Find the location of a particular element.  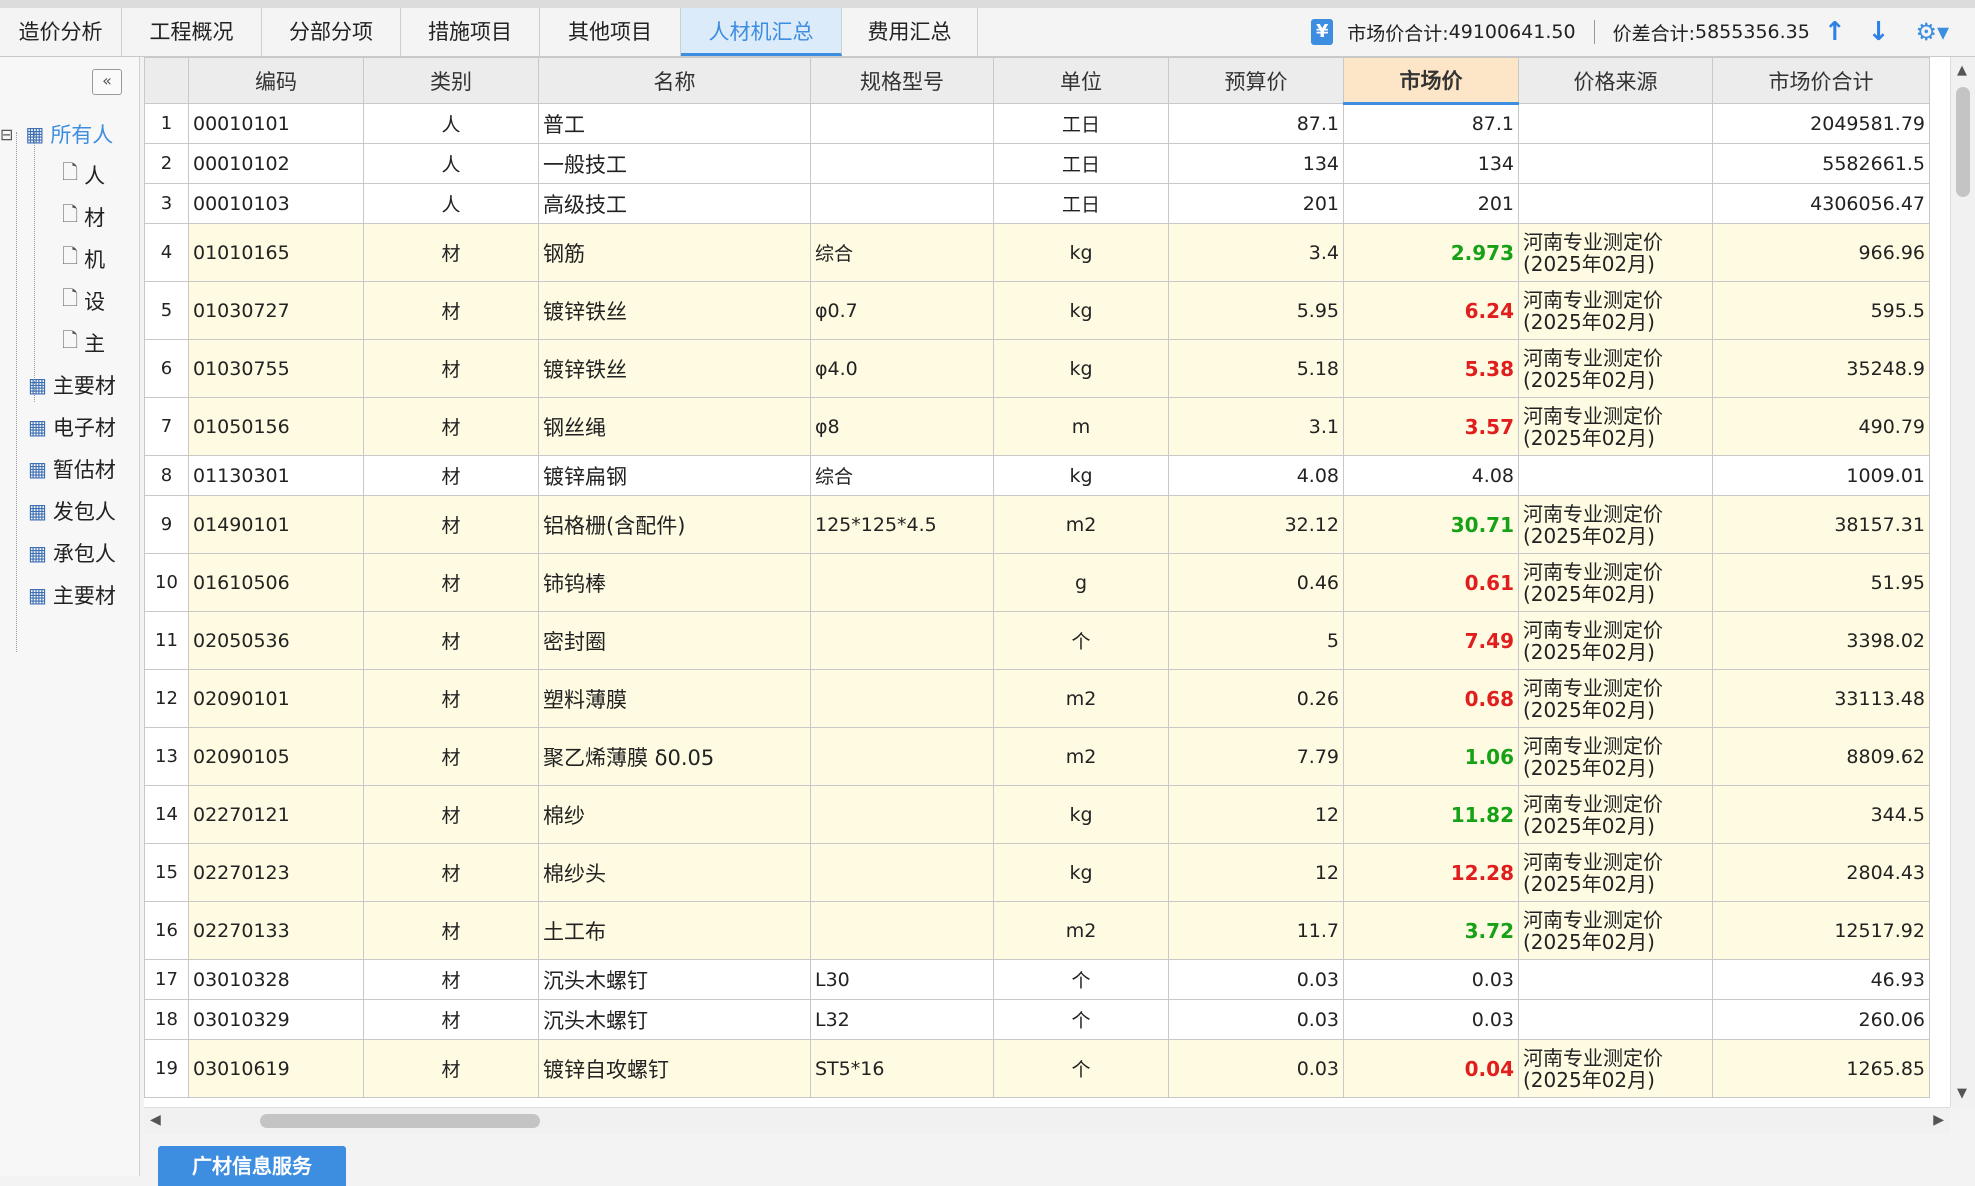

market-price-cell: 0.04 is located at coordinates (1431, 1068).